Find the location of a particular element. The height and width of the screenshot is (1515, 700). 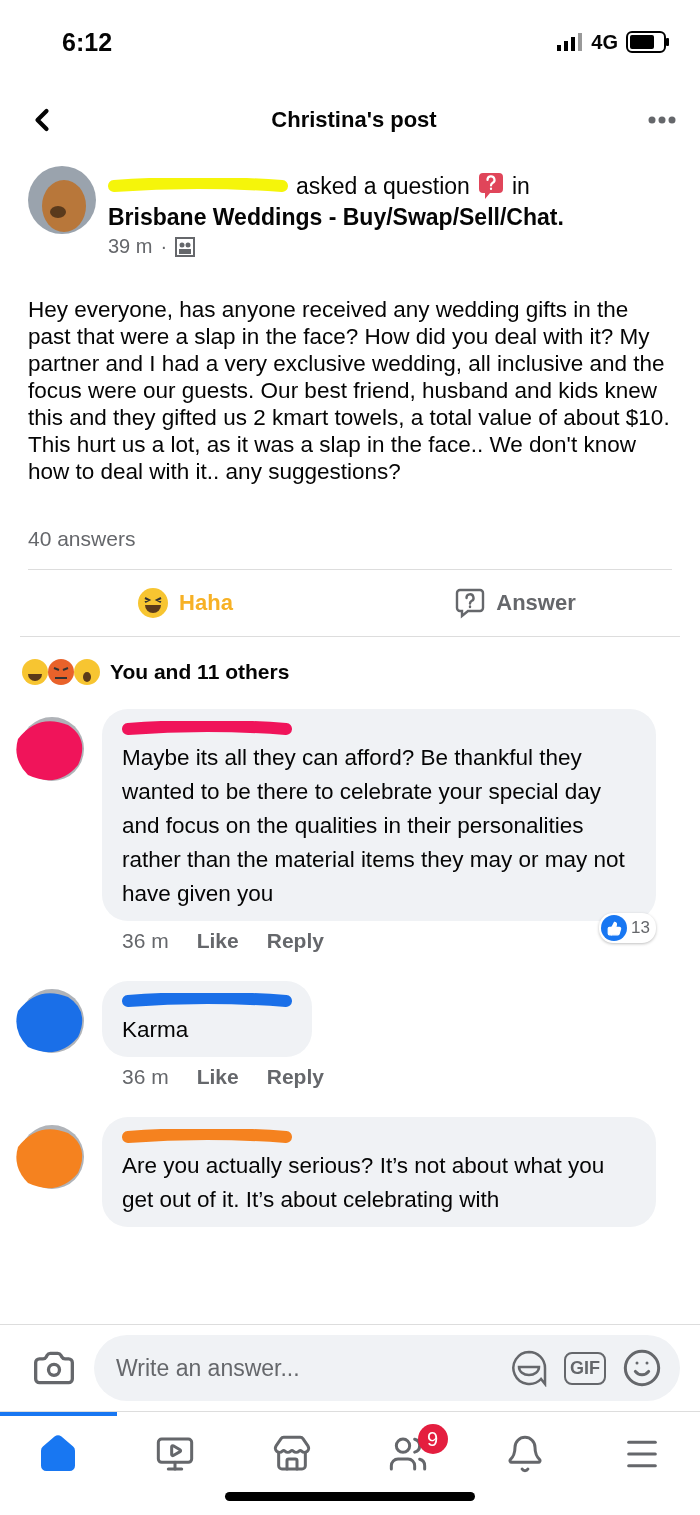

question-icon is located at coordinates (490, 186).